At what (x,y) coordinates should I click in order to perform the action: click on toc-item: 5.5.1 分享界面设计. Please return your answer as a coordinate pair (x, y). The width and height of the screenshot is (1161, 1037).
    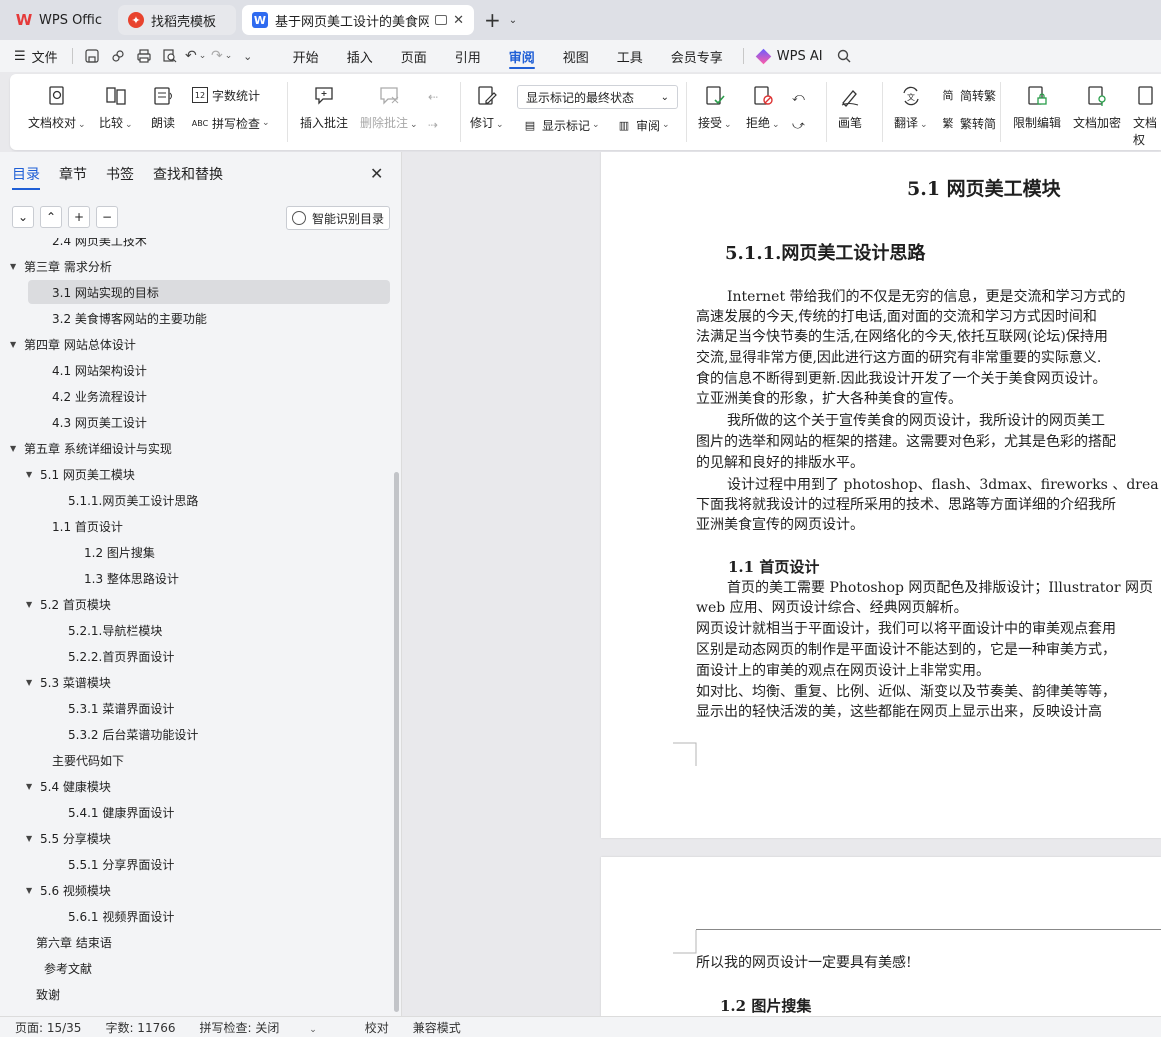
    Looking at the image, I should click on (196, 864).